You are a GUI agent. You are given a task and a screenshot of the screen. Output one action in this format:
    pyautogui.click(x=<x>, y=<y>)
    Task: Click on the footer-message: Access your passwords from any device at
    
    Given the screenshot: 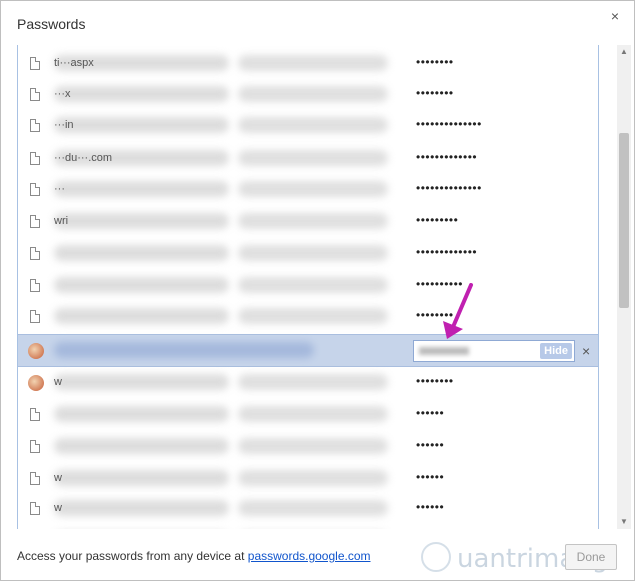 What is the action you would take?
    pyautogui.click(x=132, y=556)
    